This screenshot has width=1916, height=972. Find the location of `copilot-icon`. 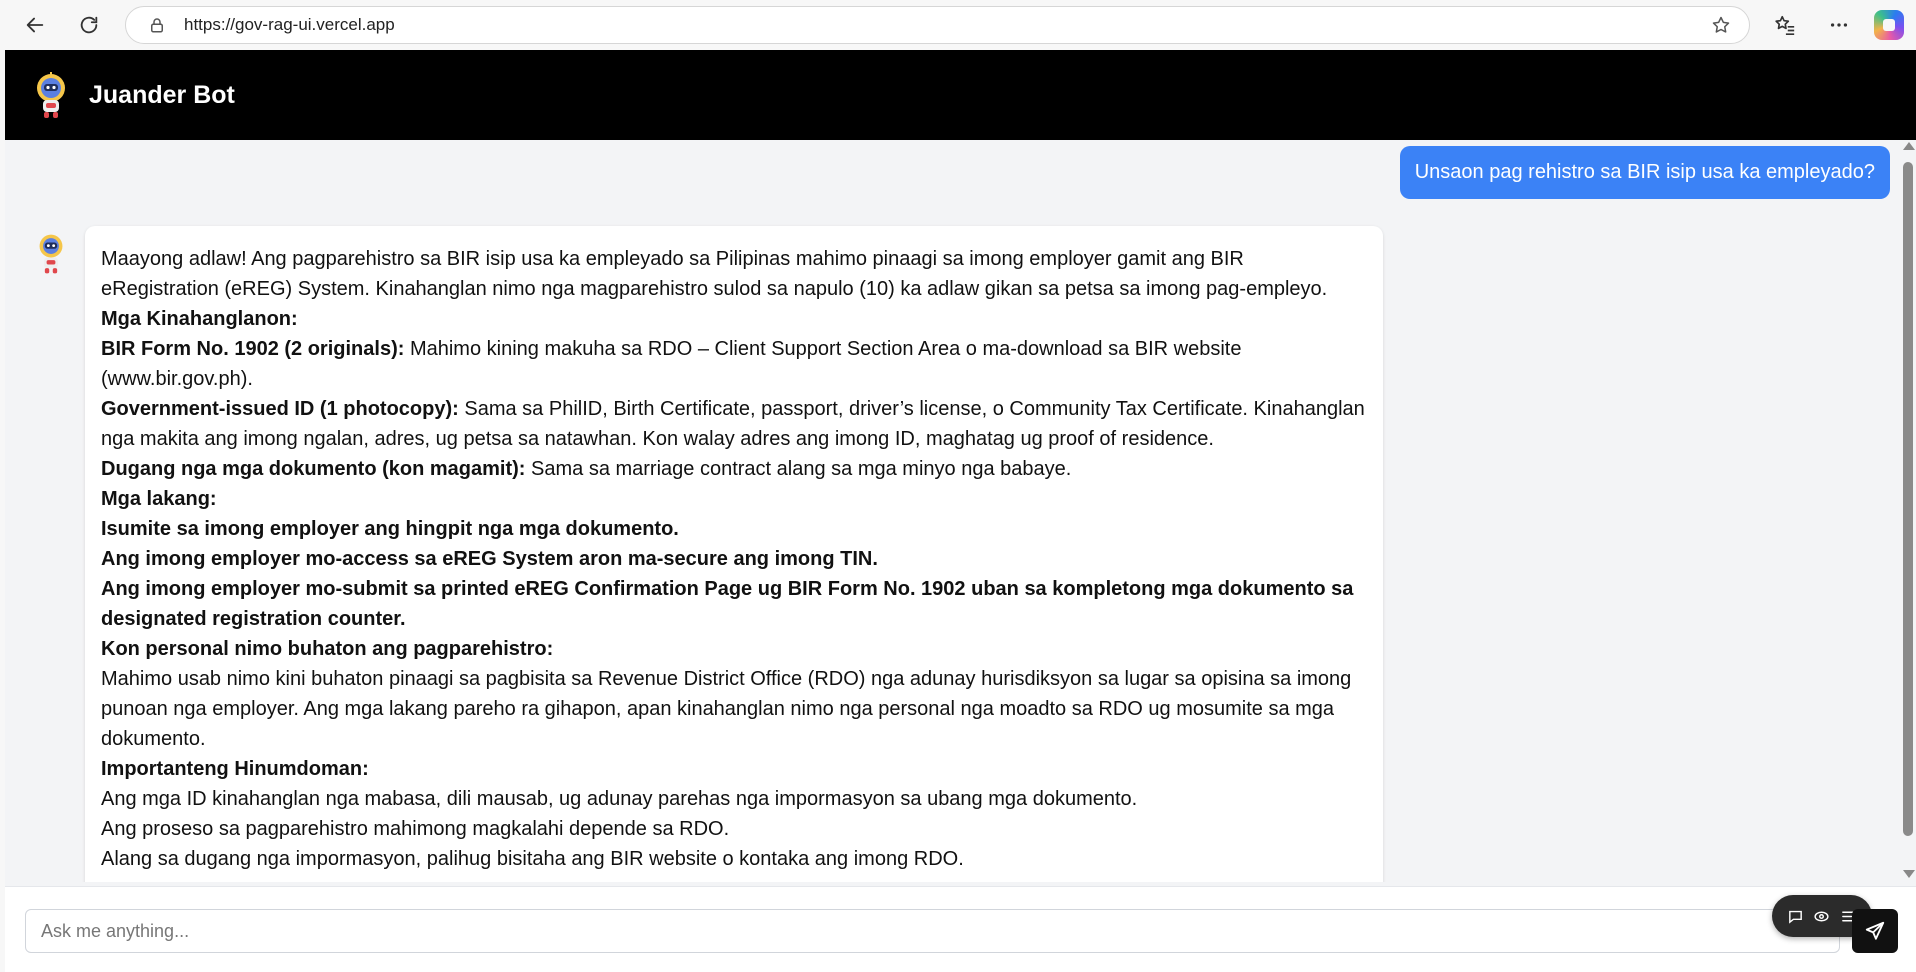

copilot-icon is located at coordinates (1889, 25).